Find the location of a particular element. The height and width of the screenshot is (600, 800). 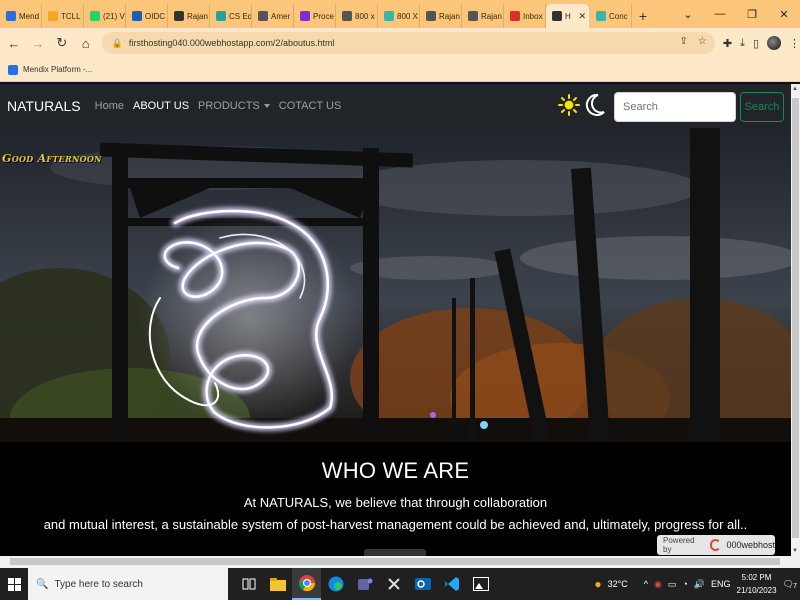

chevron-up-icon: ^ is located at coordinates (646, 584).